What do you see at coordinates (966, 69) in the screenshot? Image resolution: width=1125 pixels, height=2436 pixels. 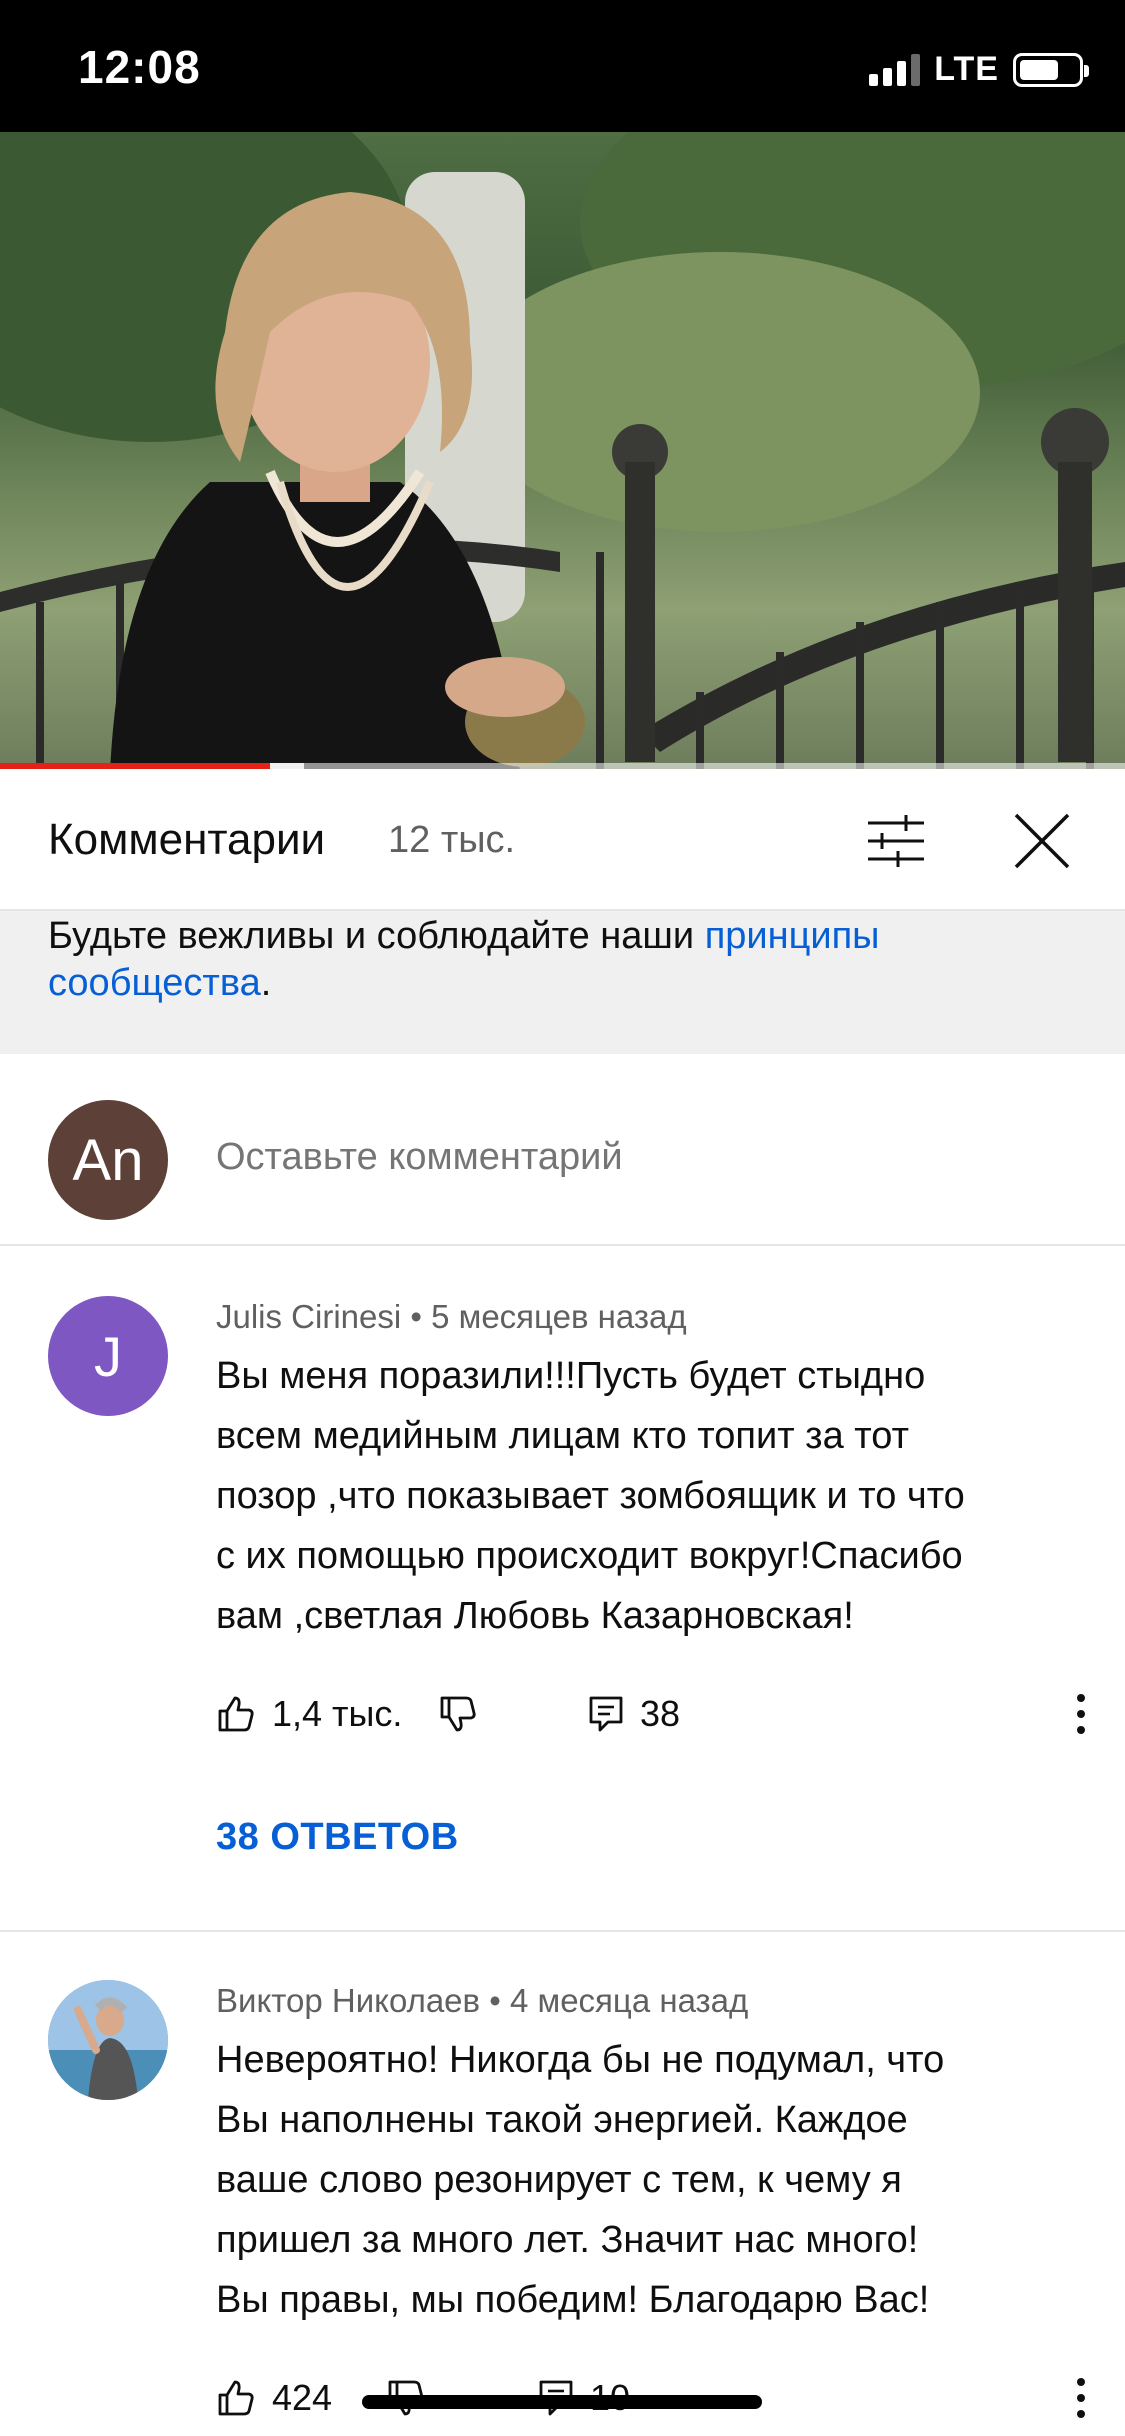 I see `network-label: LTE` at bounding box center [966, 69].